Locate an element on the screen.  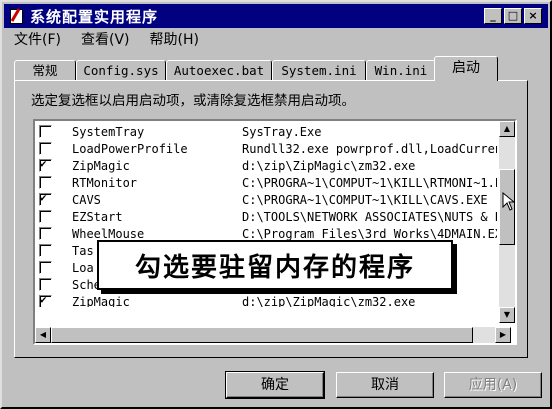
instruction-text: 选定复选框以启用启动项，或清除复选框禁用启动项。 is located at coordinates (193, 101).